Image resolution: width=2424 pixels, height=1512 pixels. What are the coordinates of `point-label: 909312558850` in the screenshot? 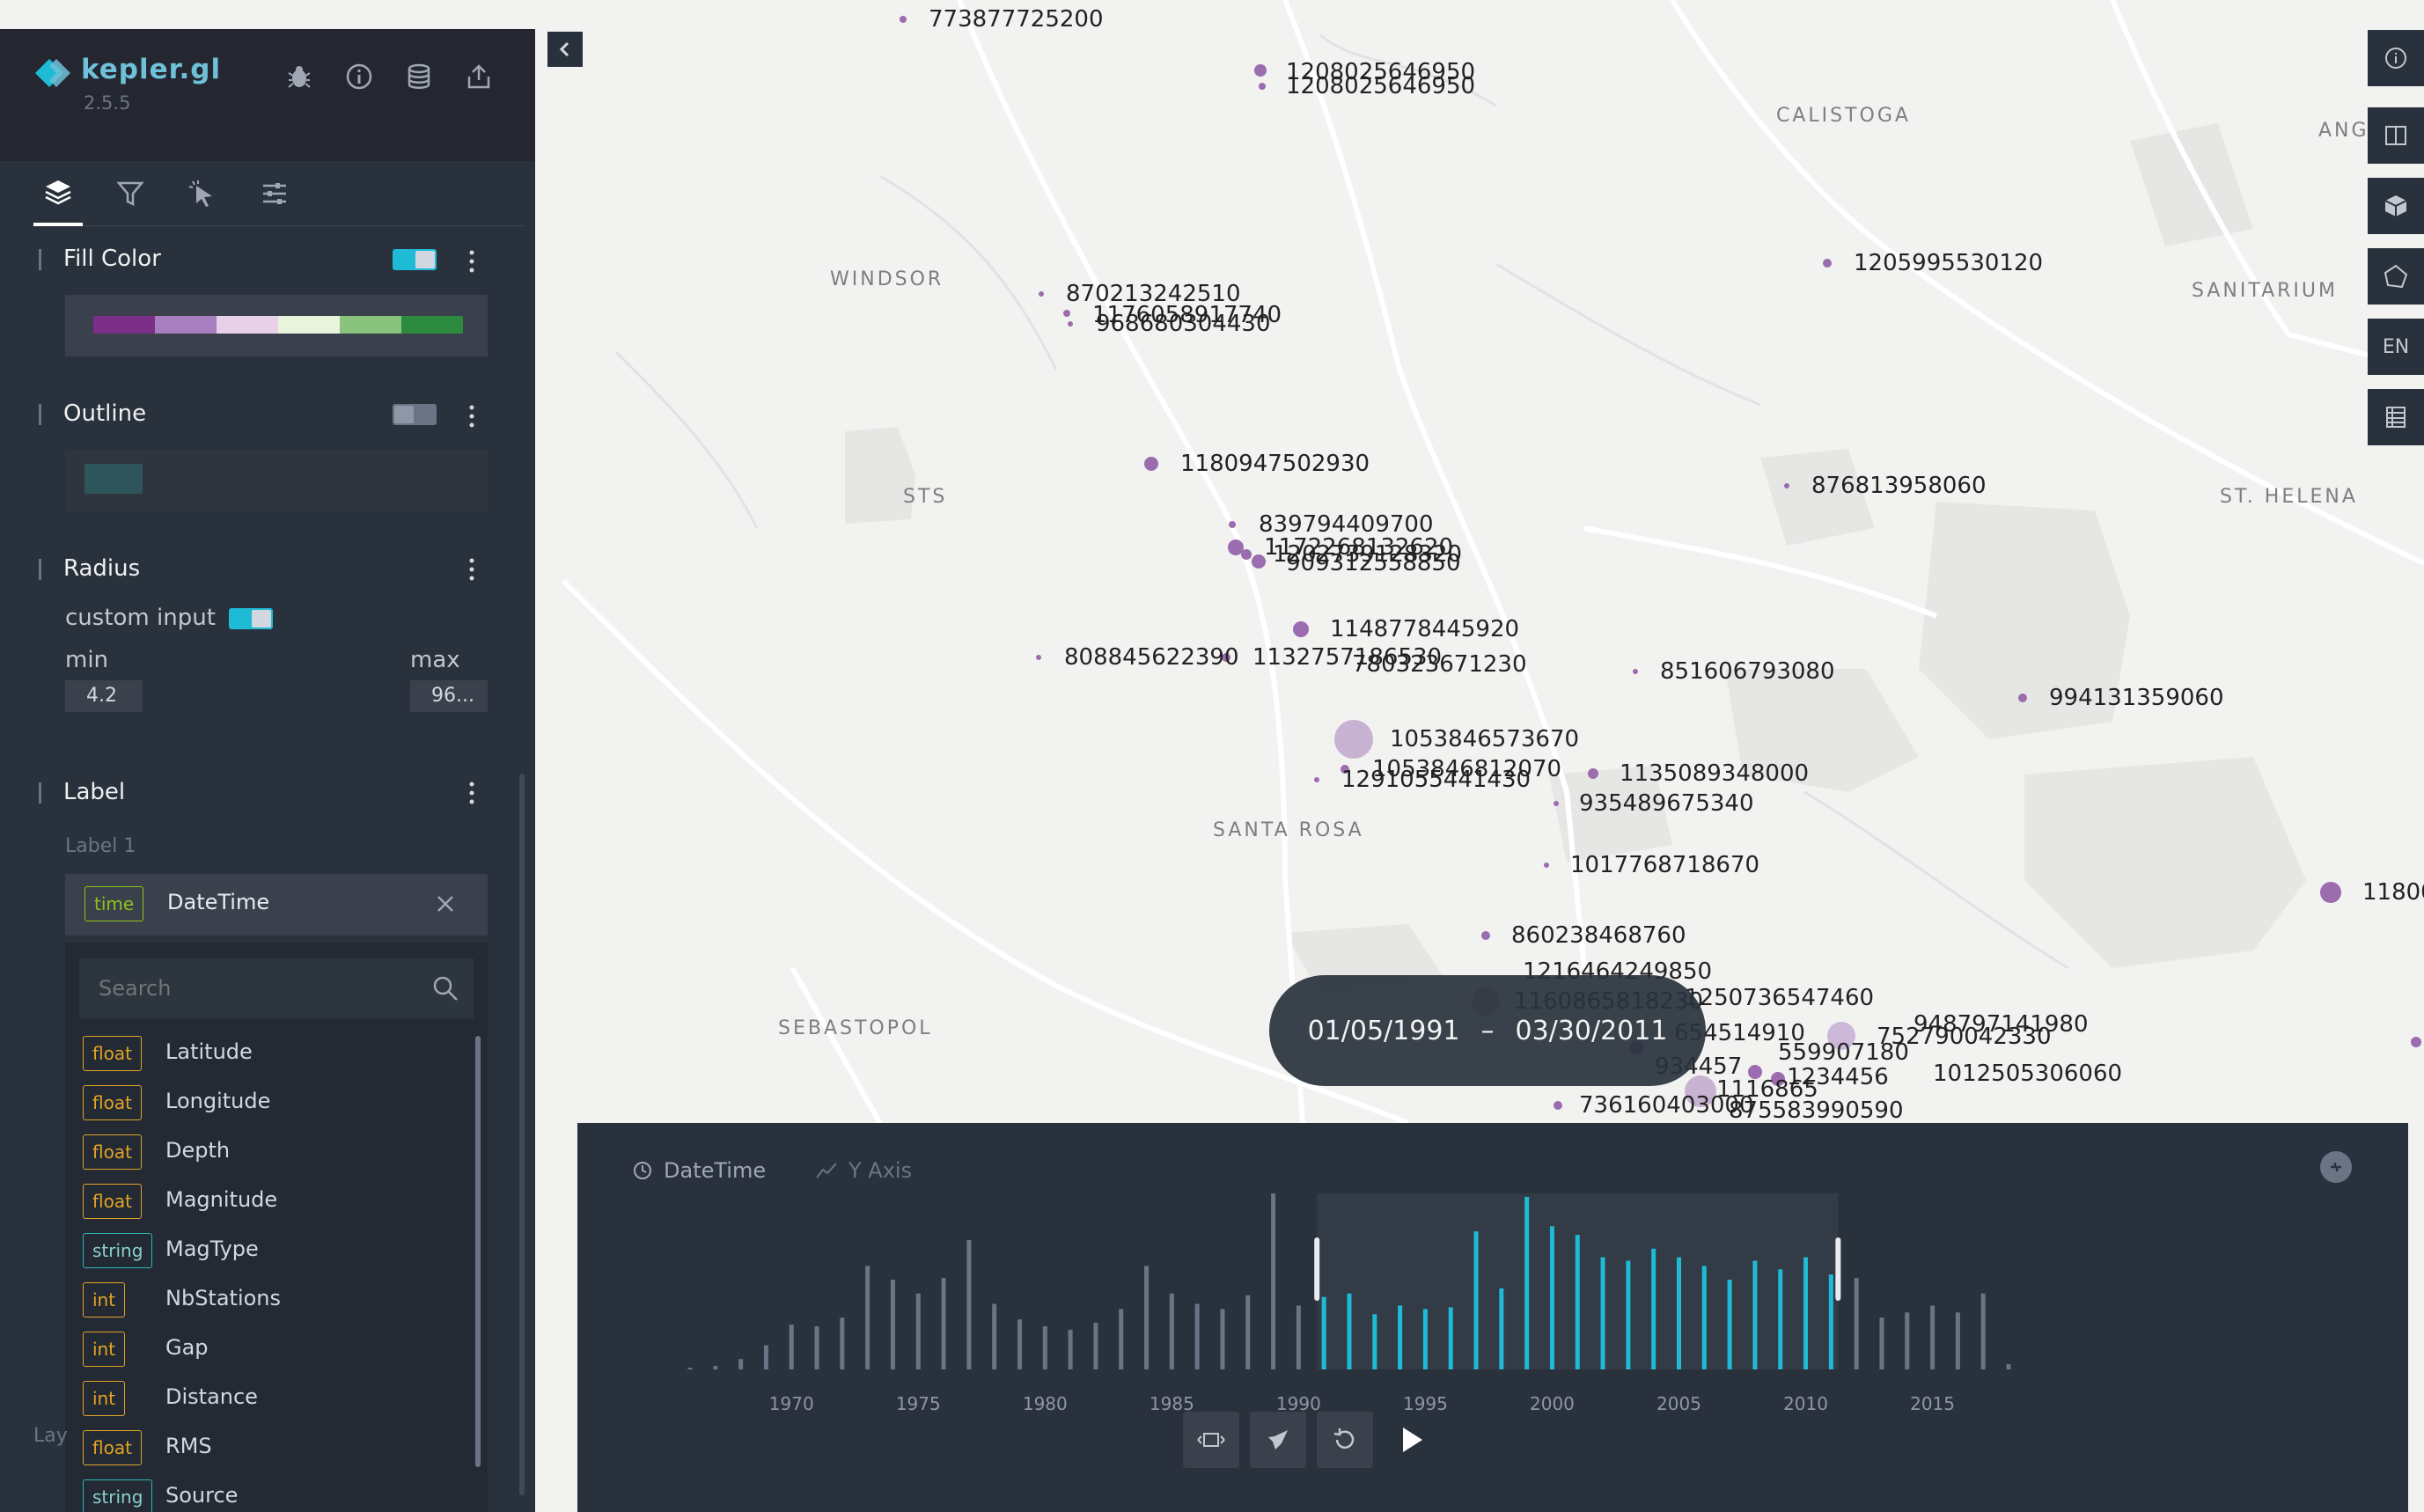 It's located at (1373, 563).